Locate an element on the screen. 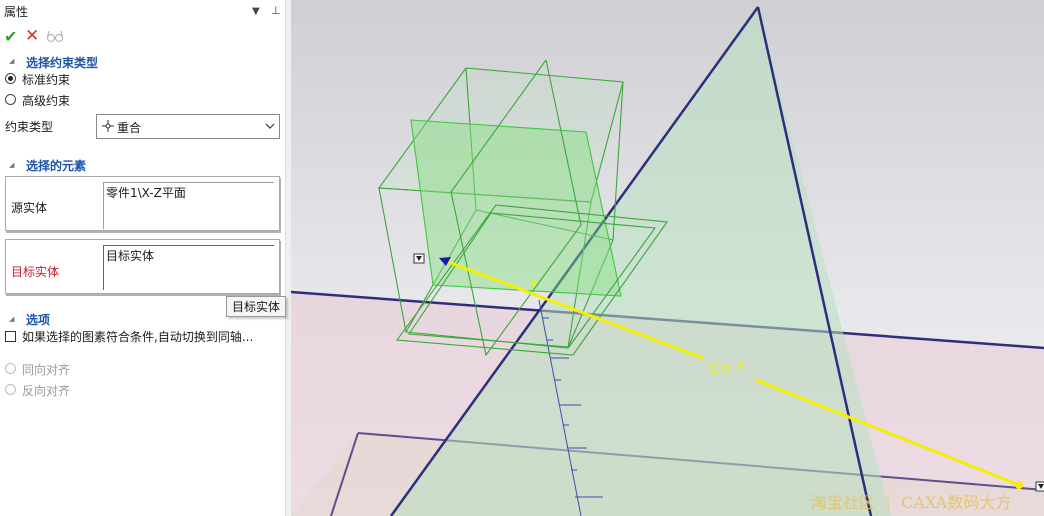 Image resolution: width=1044 pixels, height=516 pixels. source-entity-field: 零件1\X-Z平面 is located at coordinates (188, 205).